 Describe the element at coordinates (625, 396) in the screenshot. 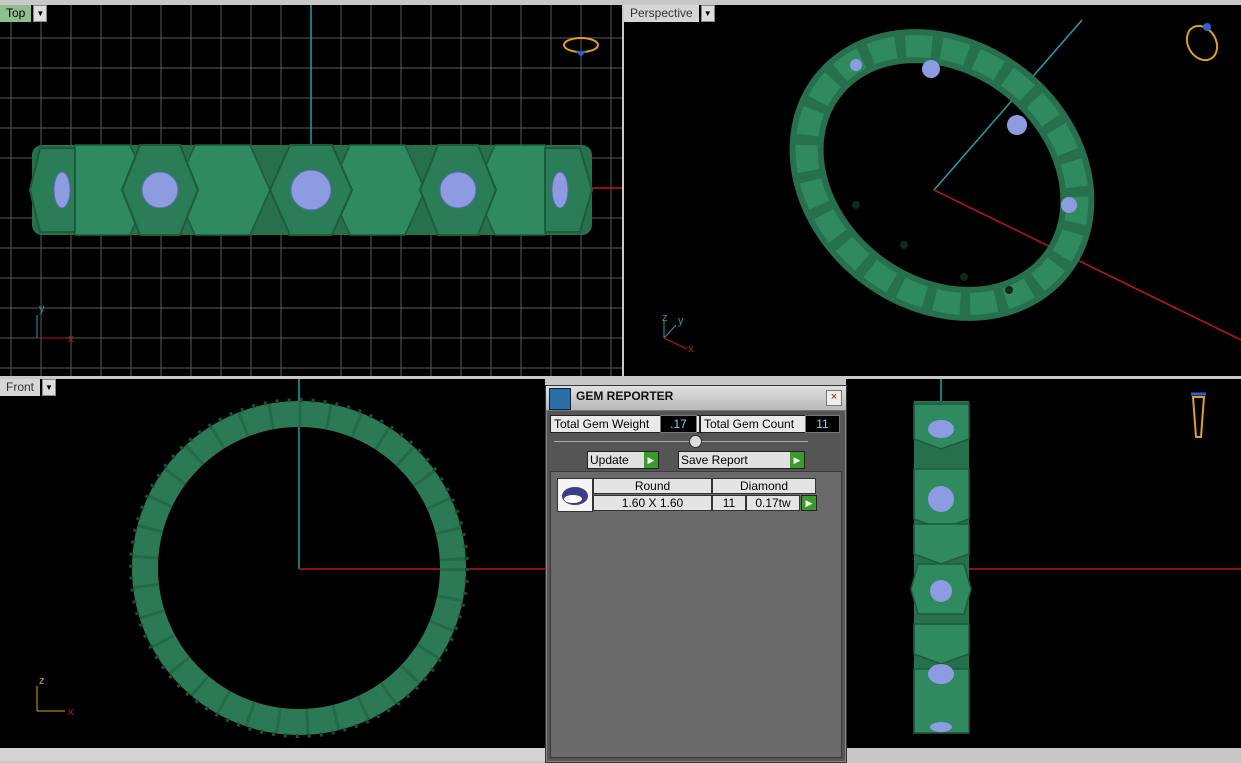

I see `gem-reporter-title: GEM REPORTER` at that location.